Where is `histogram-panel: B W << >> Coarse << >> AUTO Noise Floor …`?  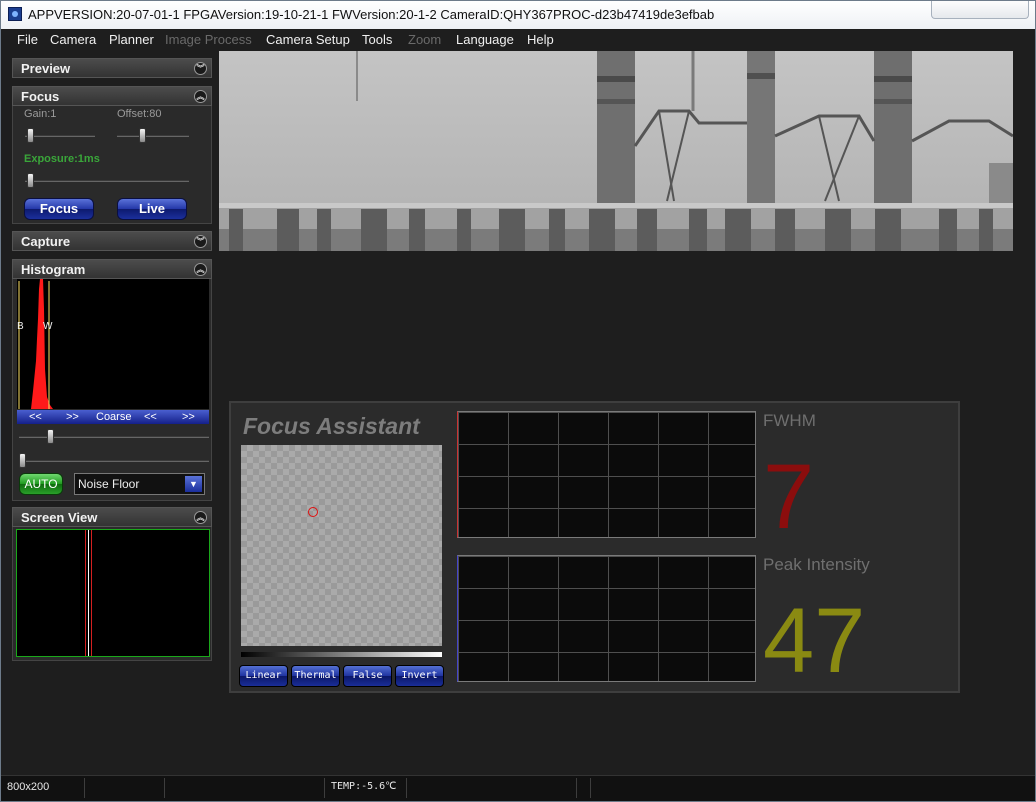 histogram-panel: B W << >> Coarse << >> AUTO Noise Floor … is located at coordinates (112, 390).